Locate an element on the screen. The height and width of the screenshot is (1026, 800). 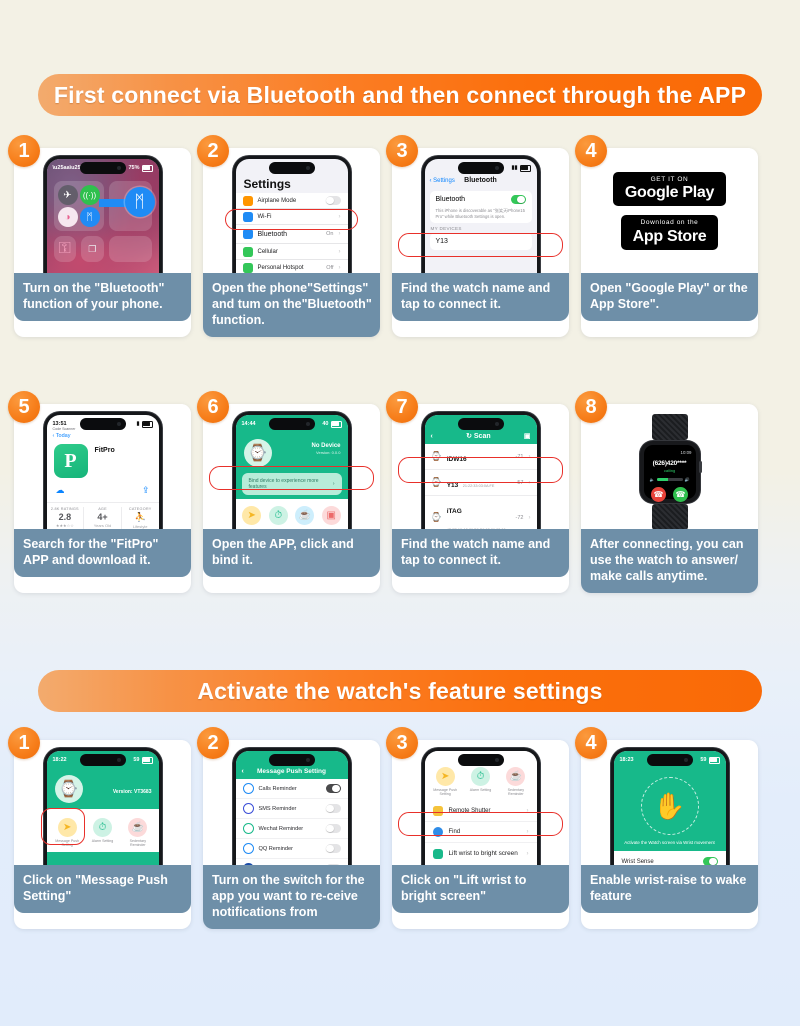
settings-row-wifi: Wi-Fi › is located at coordinates (291, 217).